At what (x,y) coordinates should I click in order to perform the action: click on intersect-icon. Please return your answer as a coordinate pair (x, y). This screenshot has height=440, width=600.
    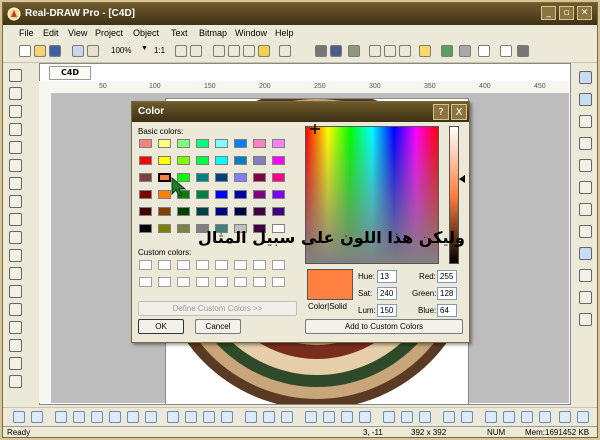
    Looking at the image, I should click on (527, 417).